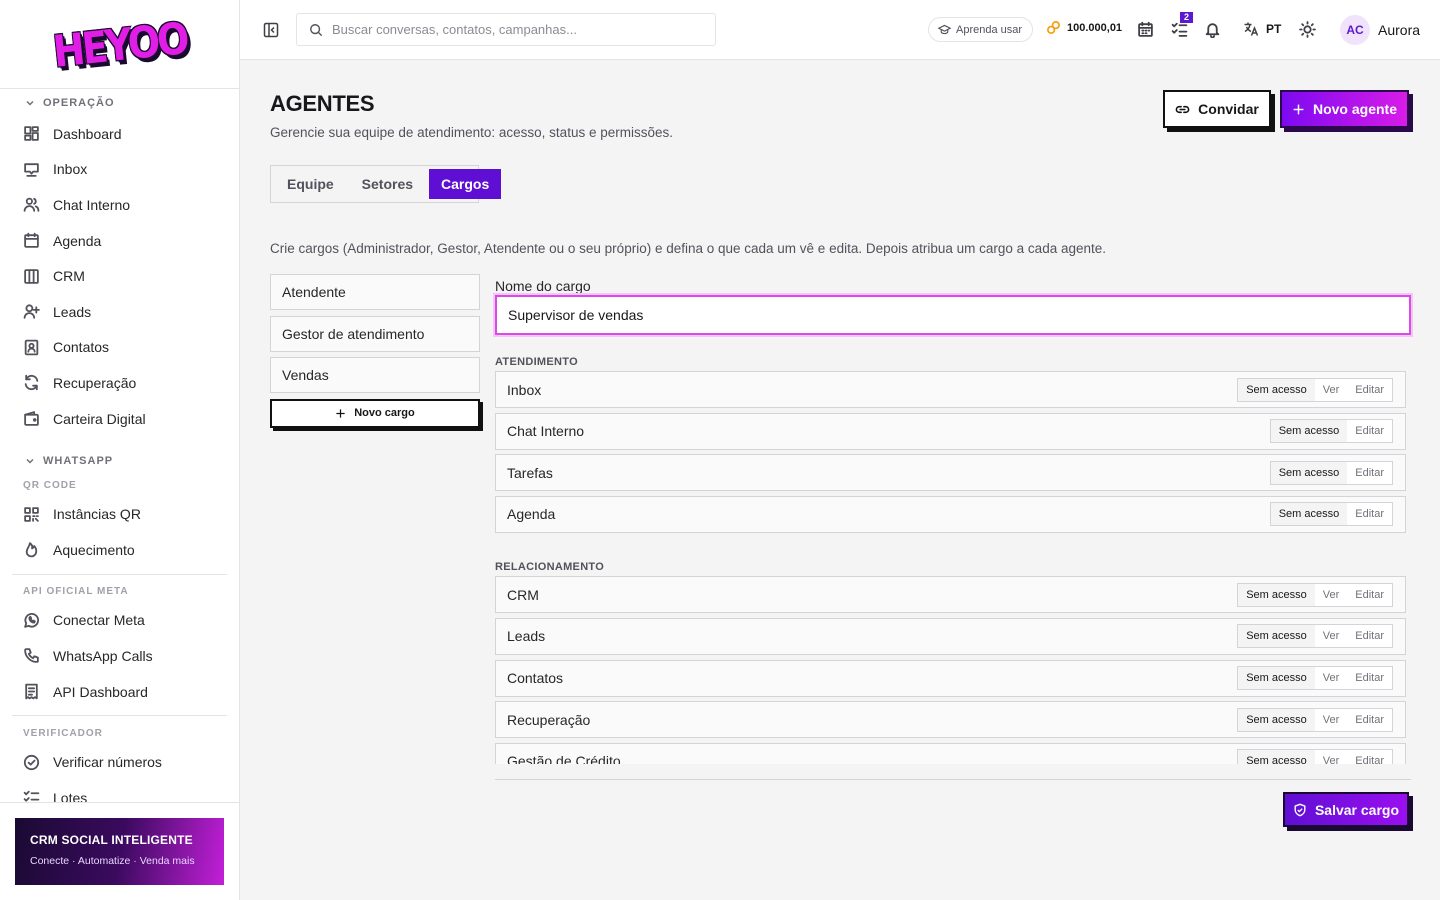 This screenshot has width=1440, height=900. I want to click on language-switcher: PT, so click(1262, 29).